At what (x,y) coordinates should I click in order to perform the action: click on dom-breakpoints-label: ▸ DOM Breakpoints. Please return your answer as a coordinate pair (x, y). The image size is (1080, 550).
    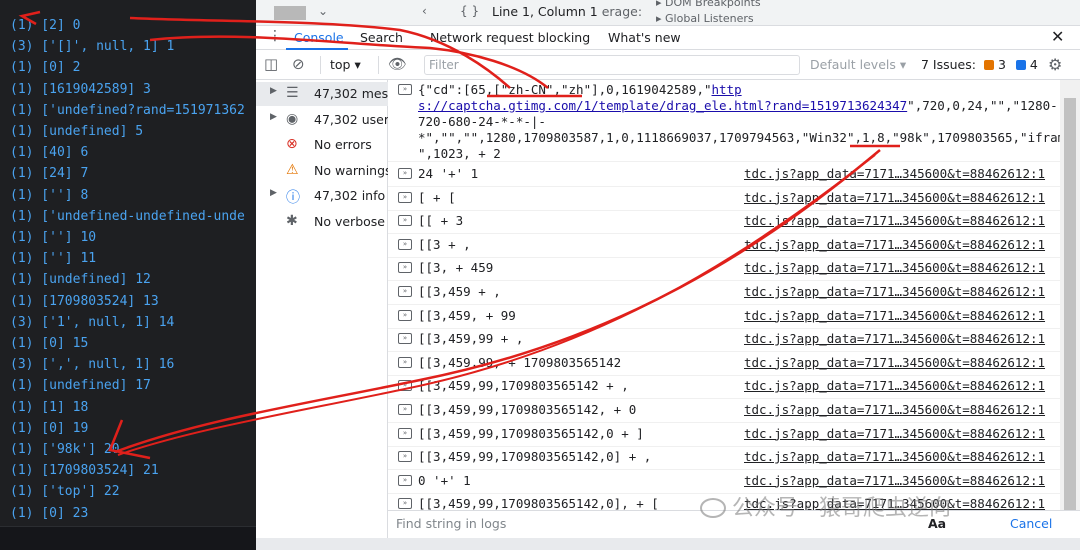
    Looking at the image, I should click on (708, 4).